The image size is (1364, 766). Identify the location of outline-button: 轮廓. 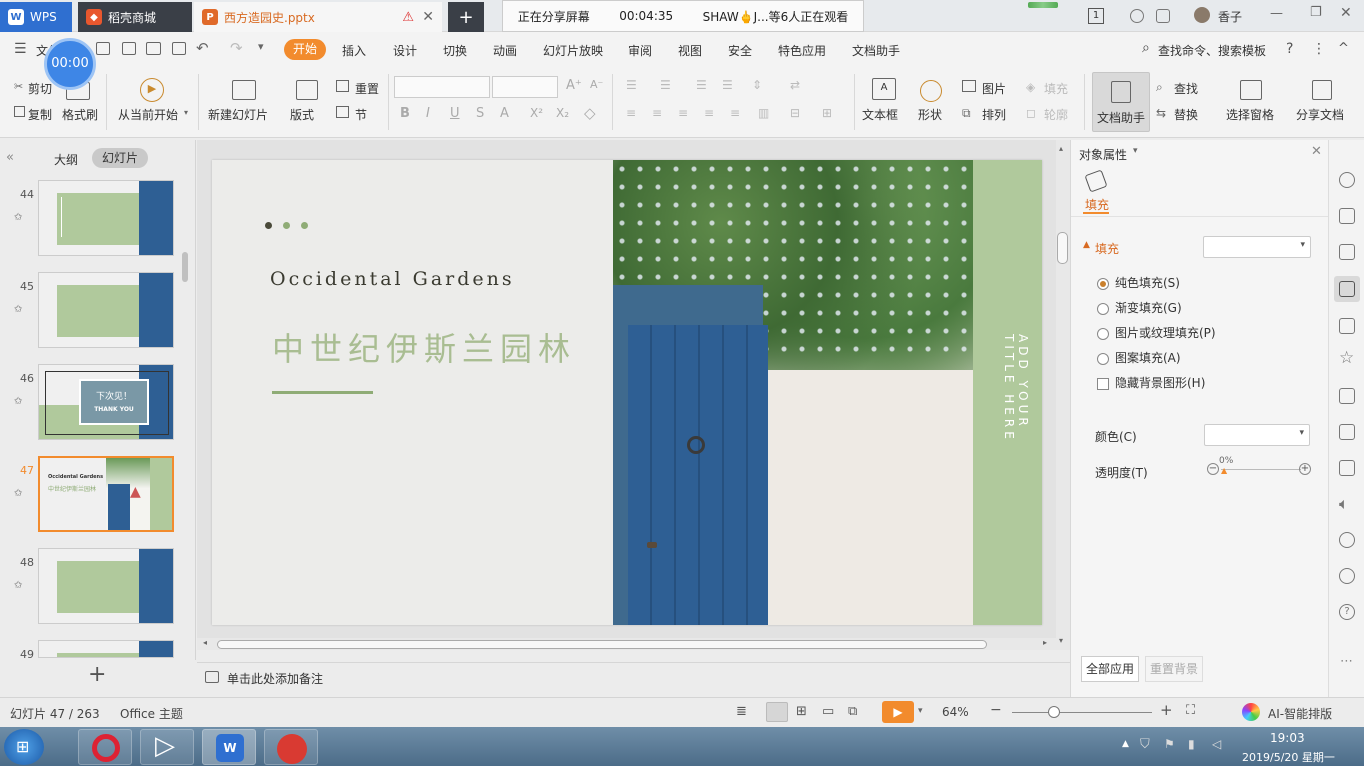
(1056, 114).